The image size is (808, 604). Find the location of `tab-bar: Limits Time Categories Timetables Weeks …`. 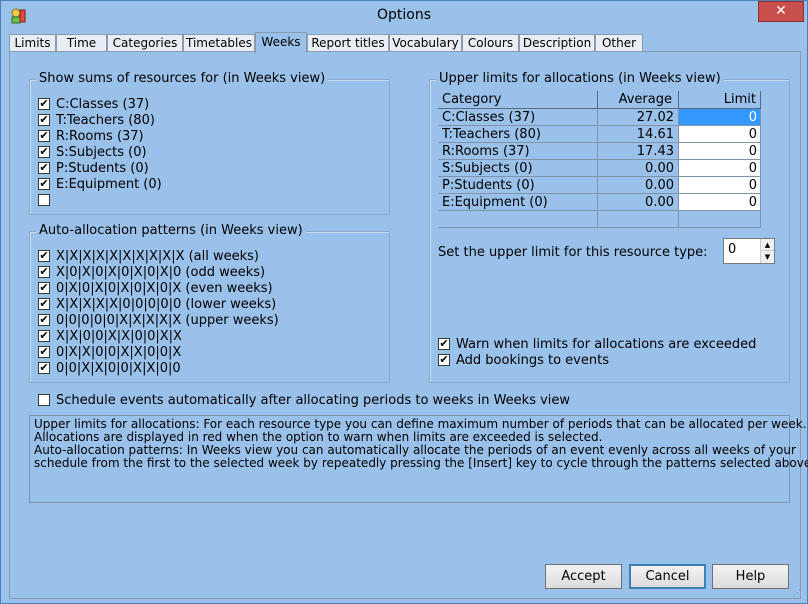

tab-bar: Limits Time Categories Timetables Weeks … is located at coordinates (405, 42).